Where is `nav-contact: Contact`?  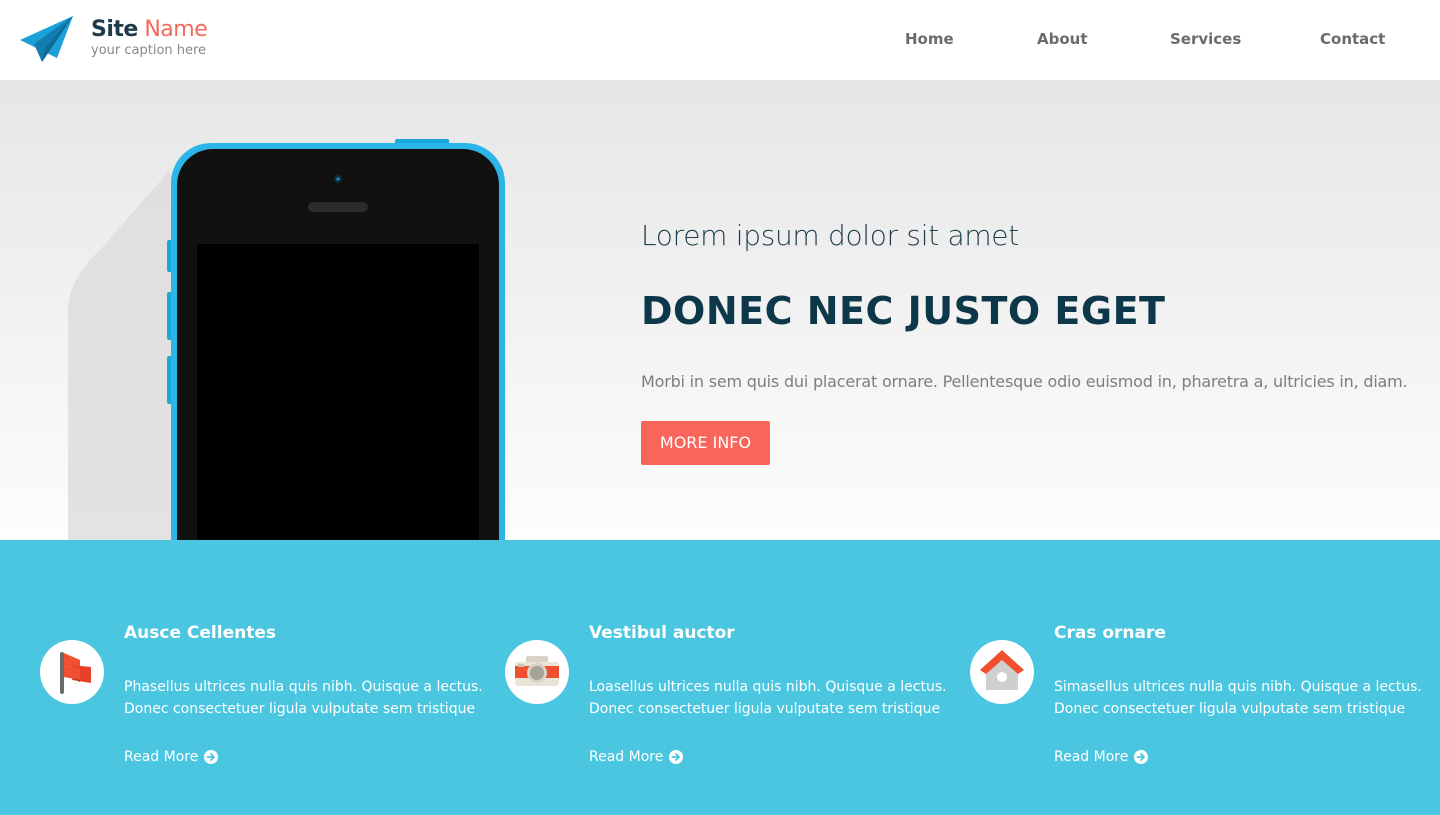 nav-contact: Contact is located at coordinates (1352, 39).